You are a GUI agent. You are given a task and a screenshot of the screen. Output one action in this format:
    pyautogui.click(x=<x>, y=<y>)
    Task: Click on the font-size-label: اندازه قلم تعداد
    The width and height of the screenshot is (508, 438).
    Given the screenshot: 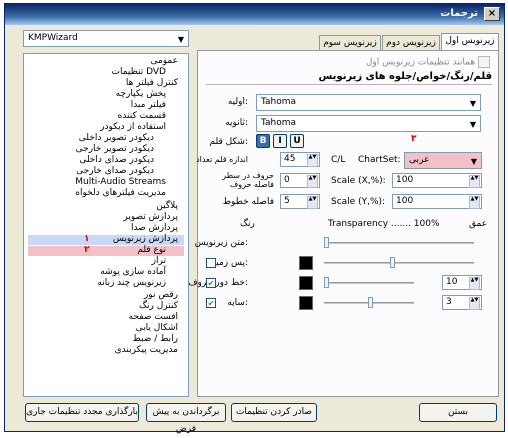 What is the action you would take?
    pyautogui.click(x=222, y=159)
    